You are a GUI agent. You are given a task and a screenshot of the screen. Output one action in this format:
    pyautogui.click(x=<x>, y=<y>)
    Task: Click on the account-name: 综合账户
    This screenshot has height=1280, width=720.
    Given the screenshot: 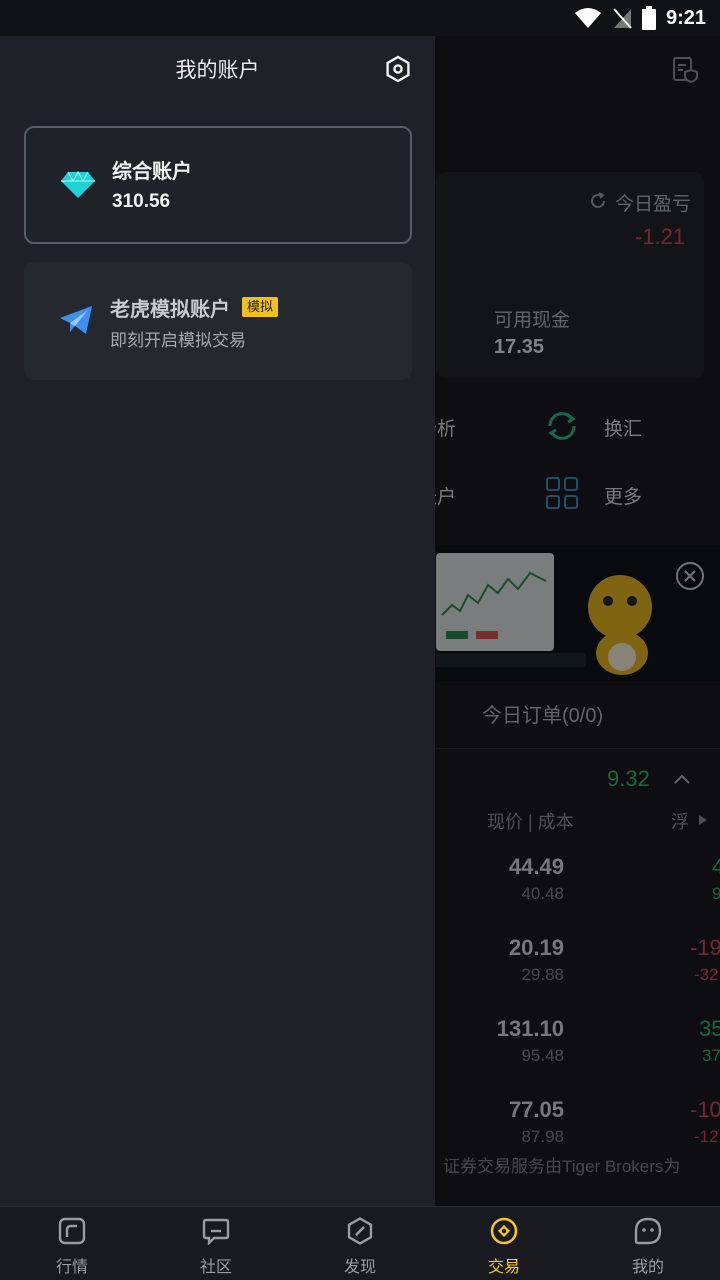 What is the action you would take?
    pyautogui.click(x=152, y=172)
    